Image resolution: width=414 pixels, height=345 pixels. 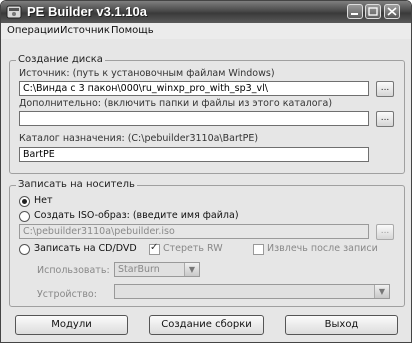 I want to click on minimize-icon, so click(x=354, y=14).